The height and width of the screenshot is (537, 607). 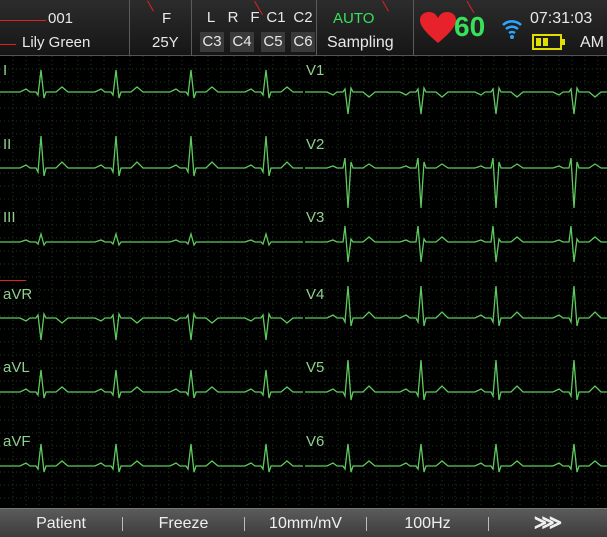 What do you see at coordinates (151, 156) in the screenshot?
I see `trace-ii` at bounding box center [151, 156].